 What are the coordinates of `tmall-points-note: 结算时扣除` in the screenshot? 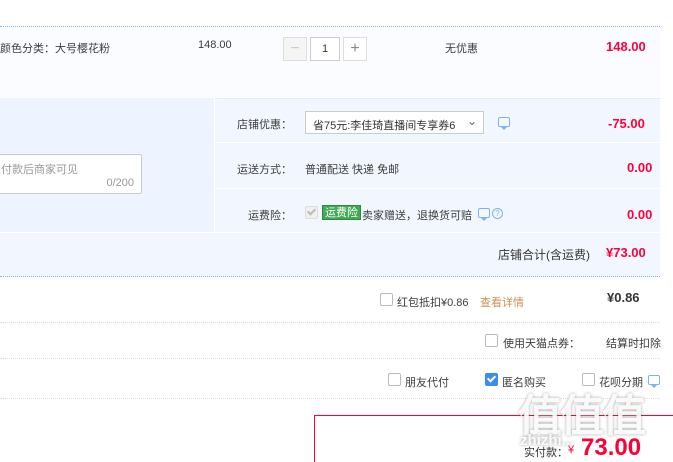 It's located at (633, 344).